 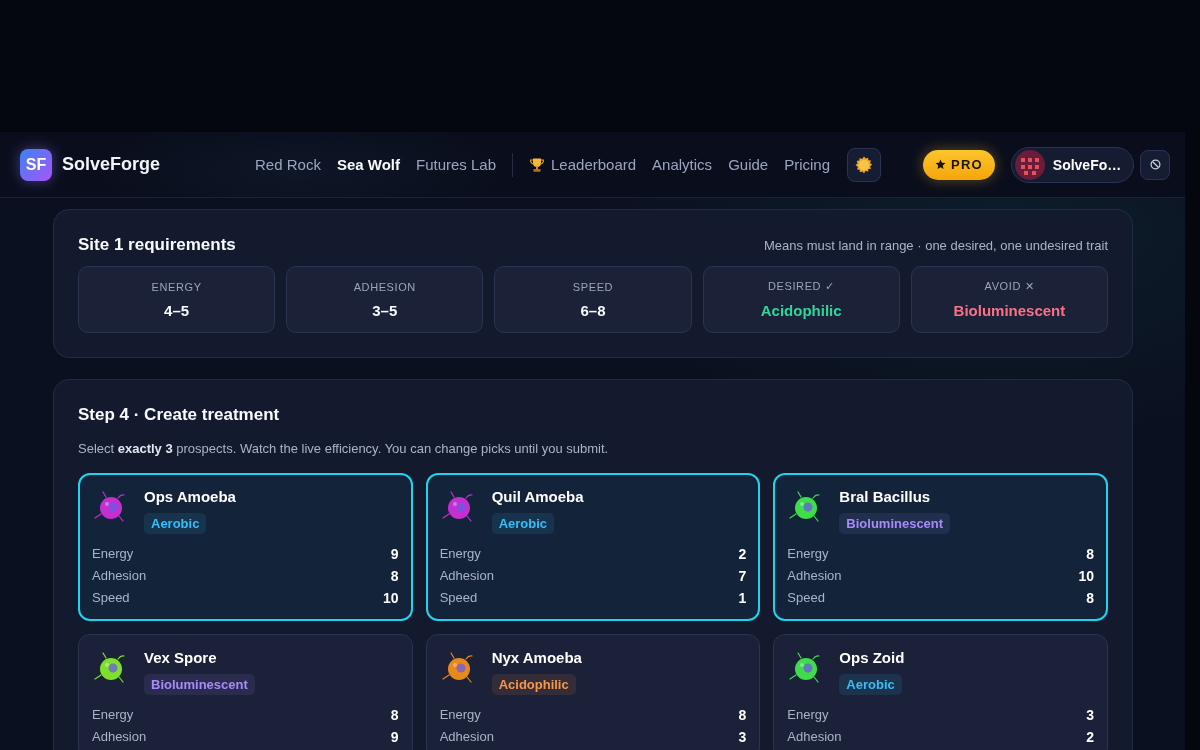 What do you see at coordinates (1009, 286) in the screenshot?
I see `requirement-label: AVOID ✕` at bounding box center [1009, 286].